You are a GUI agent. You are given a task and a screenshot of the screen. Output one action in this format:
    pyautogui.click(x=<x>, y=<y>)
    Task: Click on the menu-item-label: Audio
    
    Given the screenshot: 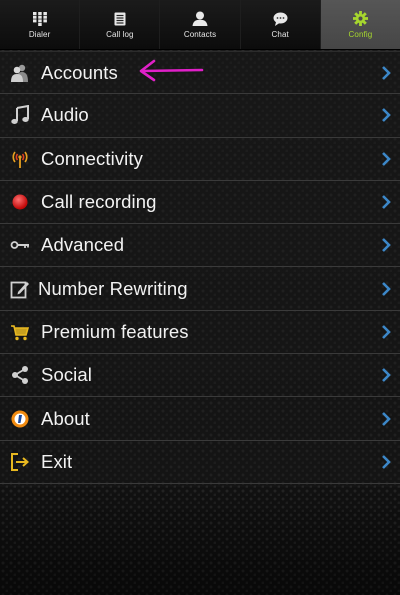 What is the action you would take?
    pyautogui.click(x=65, y=115)
    